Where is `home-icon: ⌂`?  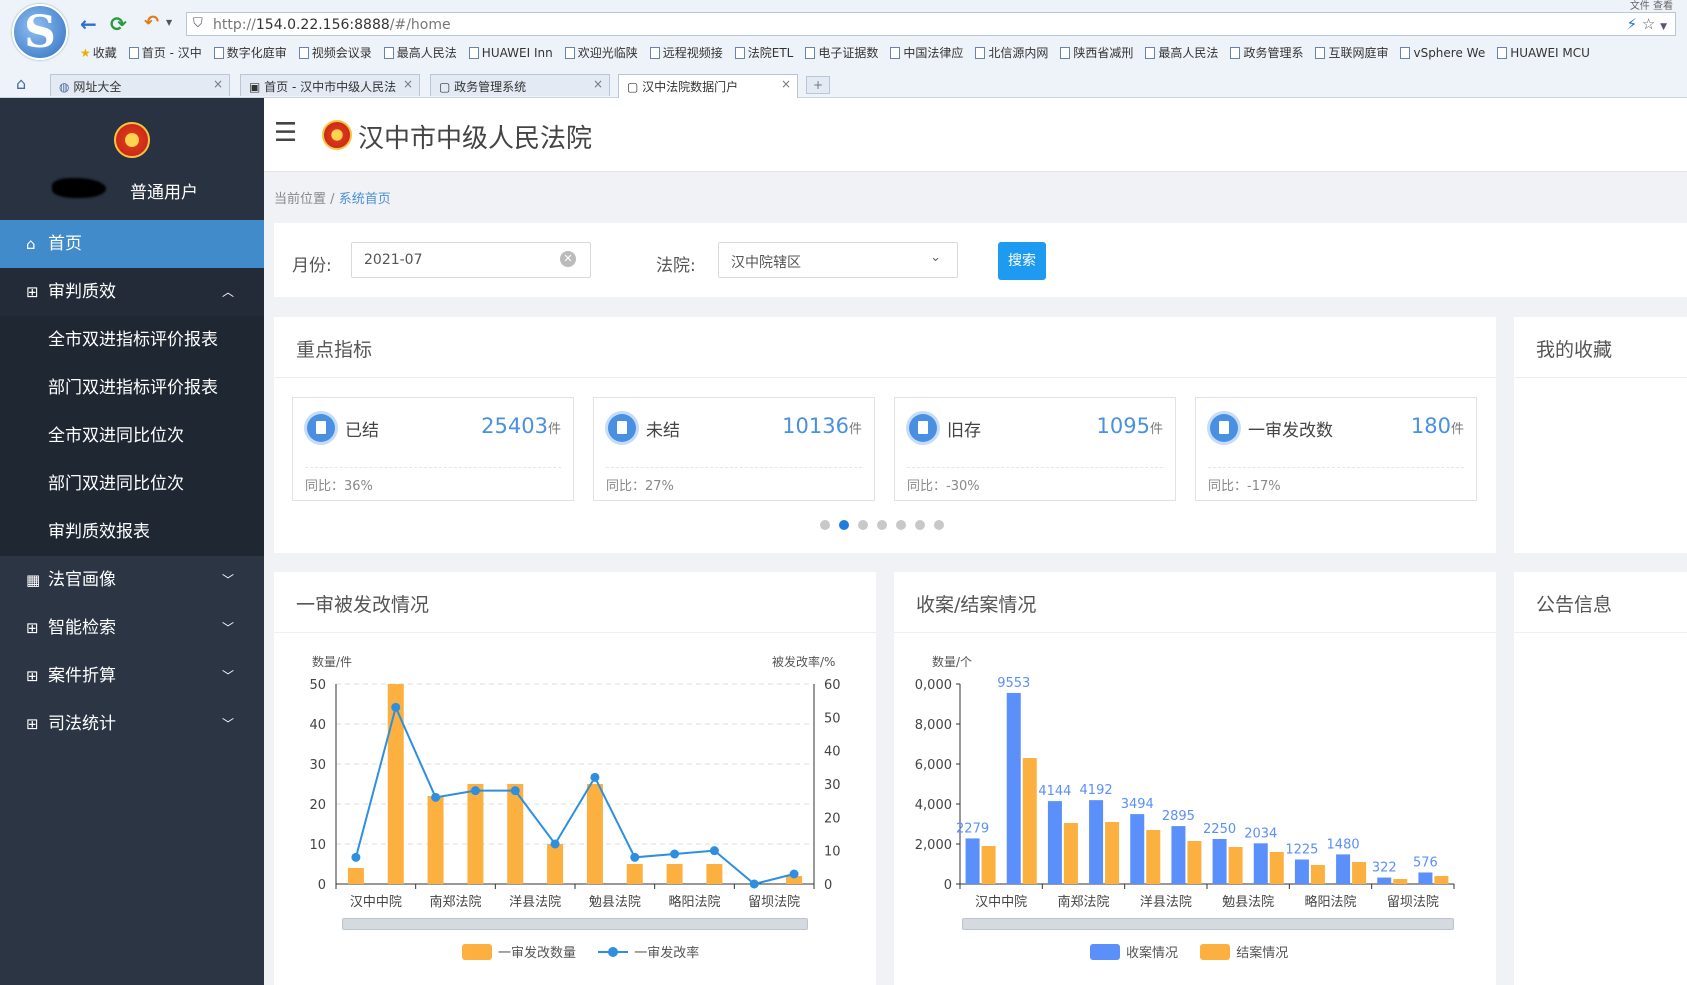
home-icon: ⌂ is located at coordinates (21, 83).